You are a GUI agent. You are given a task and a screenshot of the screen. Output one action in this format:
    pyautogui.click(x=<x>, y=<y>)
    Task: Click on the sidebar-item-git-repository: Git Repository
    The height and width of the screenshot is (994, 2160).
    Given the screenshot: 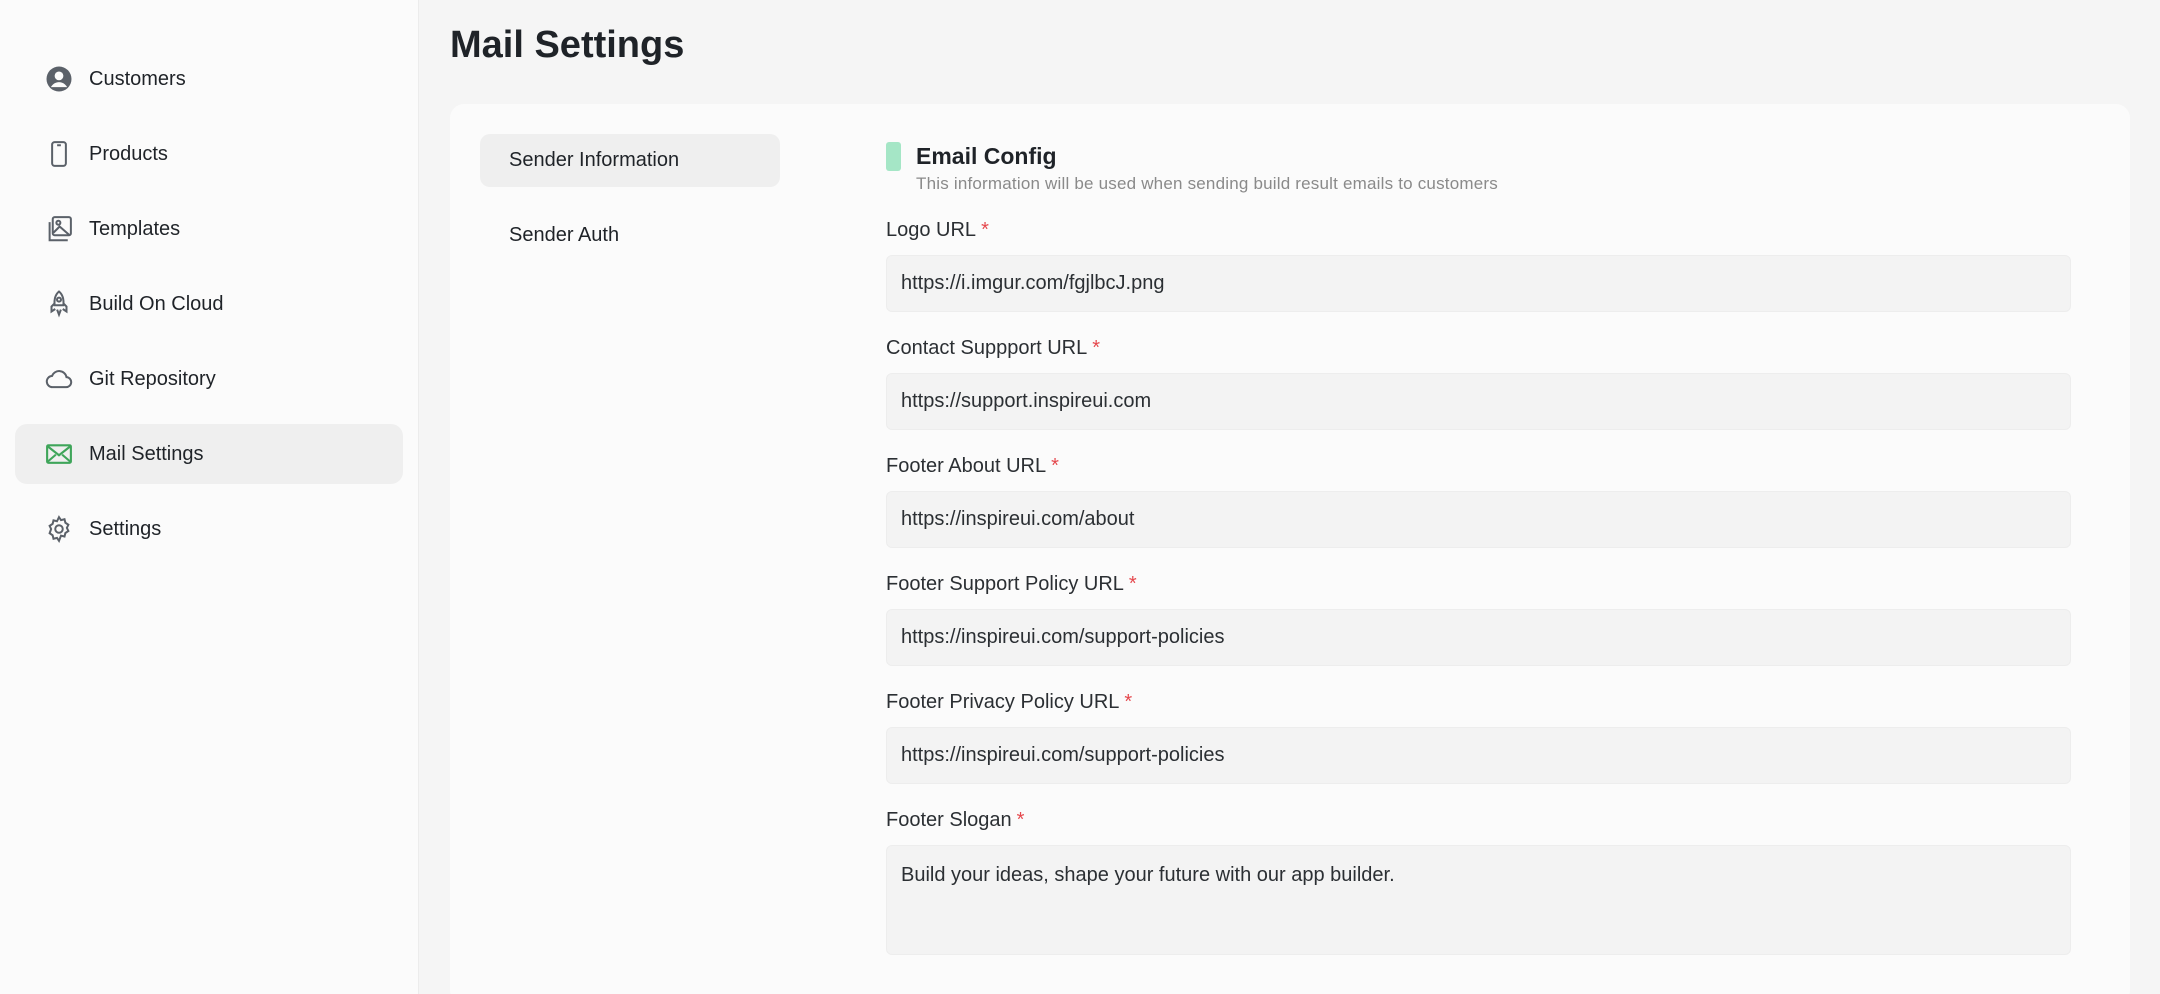 What is the action you would take?
    pyautogui.click(x=209, y=379)
    